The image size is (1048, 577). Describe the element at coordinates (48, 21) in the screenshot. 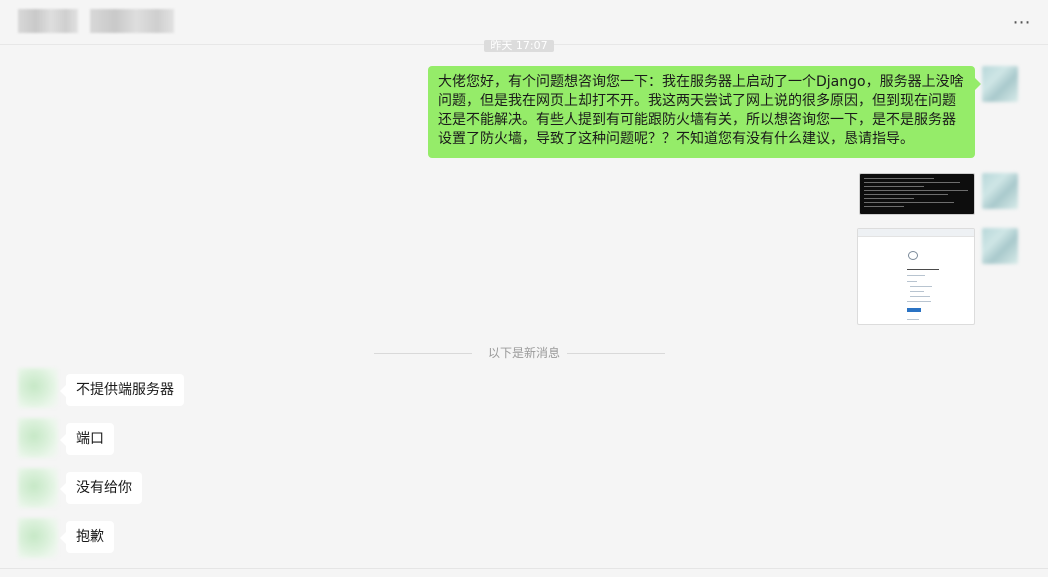

I see `contact-name-blurred` at that location.